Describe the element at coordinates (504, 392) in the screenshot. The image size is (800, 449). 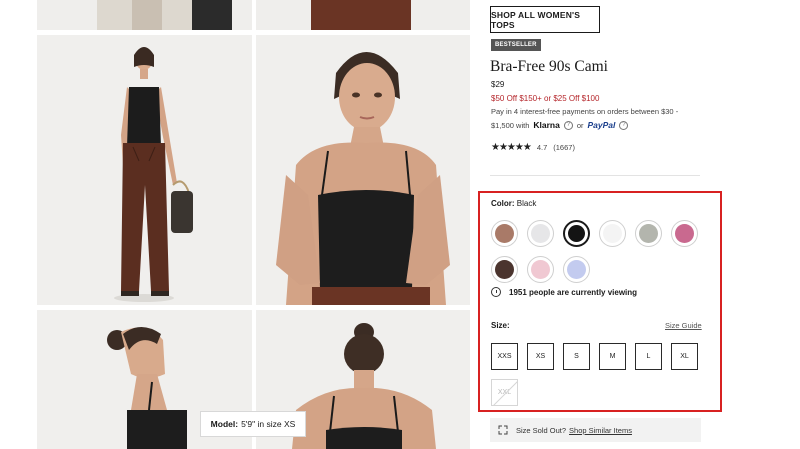
I see `size-option-xxl-sold-out: XXL` at that location.